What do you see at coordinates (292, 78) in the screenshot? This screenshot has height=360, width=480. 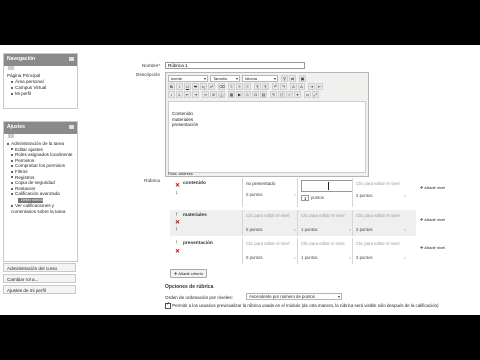 I see `replace-icon: ⇄` at bounding box center [292, 78].